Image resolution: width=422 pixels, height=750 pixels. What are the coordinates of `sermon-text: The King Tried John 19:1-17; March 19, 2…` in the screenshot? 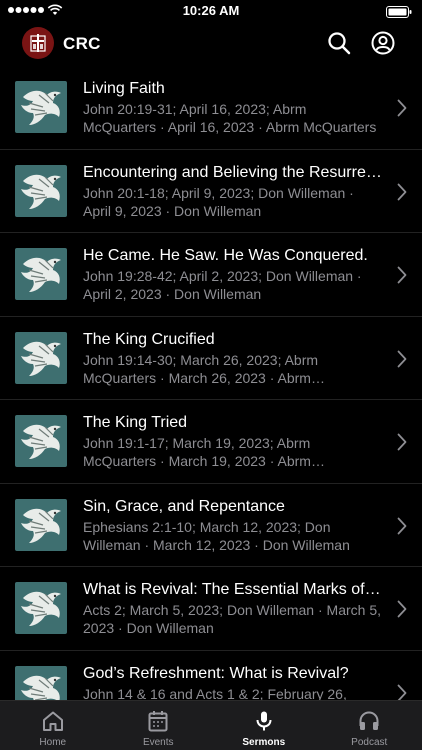 It's located at (233, 441).